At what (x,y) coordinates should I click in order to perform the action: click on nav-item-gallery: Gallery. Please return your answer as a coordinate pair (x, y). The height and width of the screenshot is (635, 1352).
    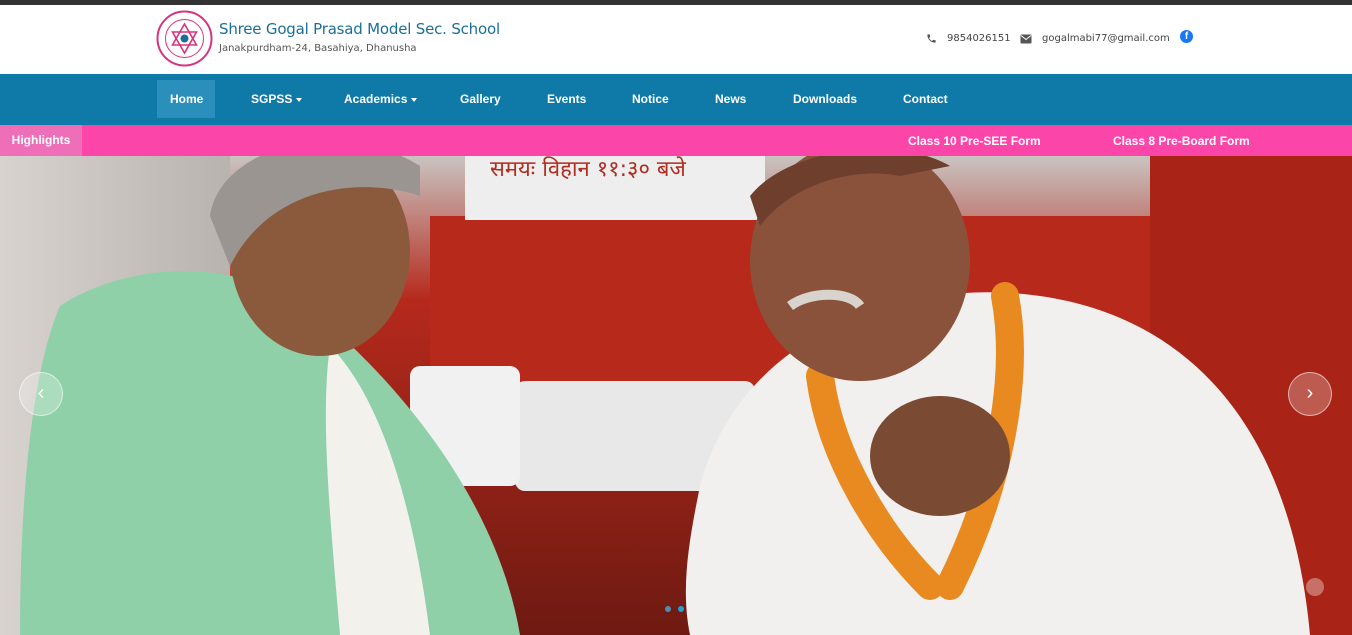
    Looking at the image, I should click on (480, 99).